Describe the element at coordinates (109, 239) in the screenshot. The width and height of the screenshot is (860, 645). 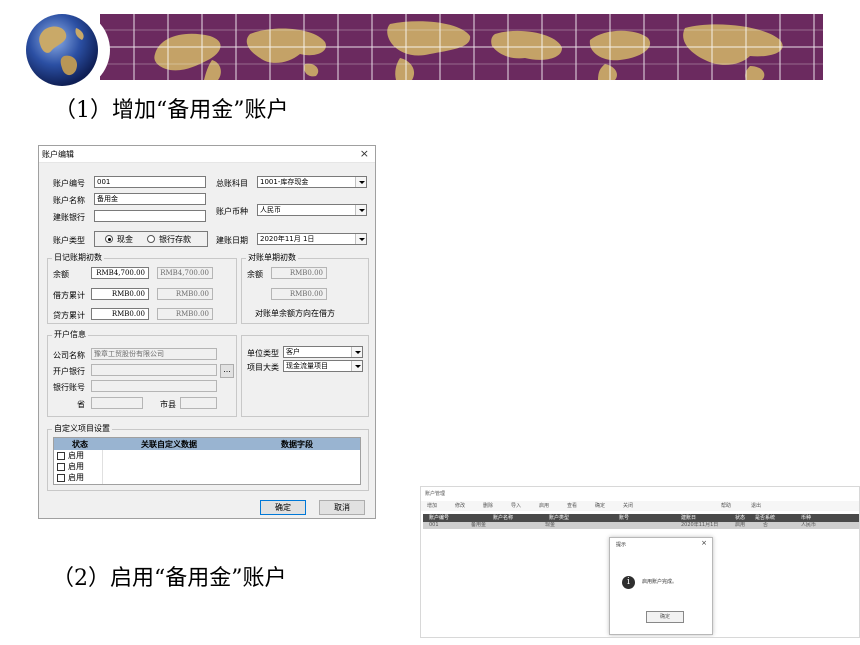
I see `cash-radio` at that location.